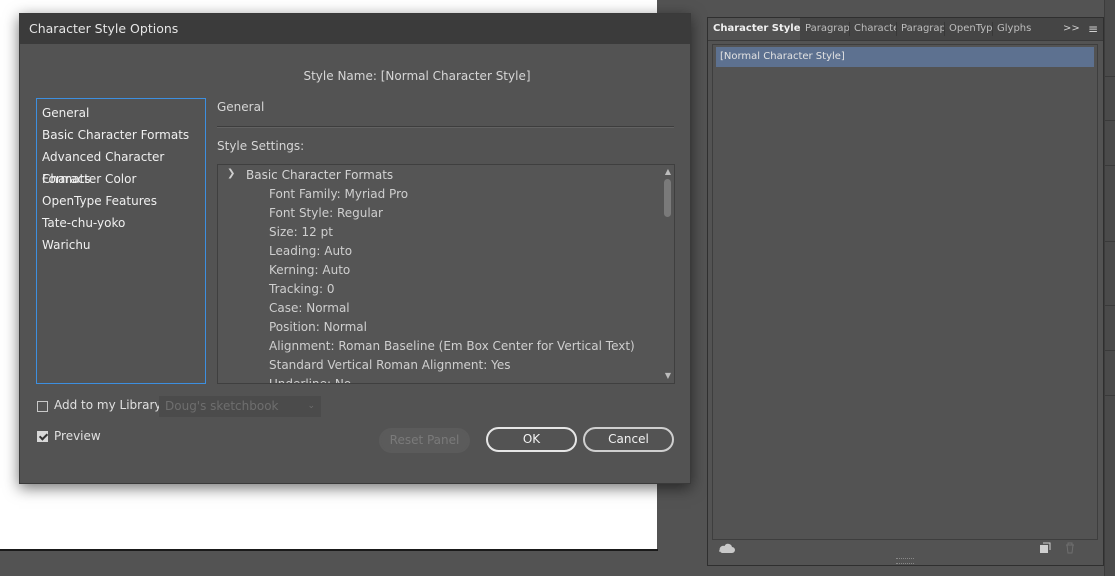 The image size is (1115, 576). I want to click on category-item-opentype-features: OpenType Features, so click(121, 201).